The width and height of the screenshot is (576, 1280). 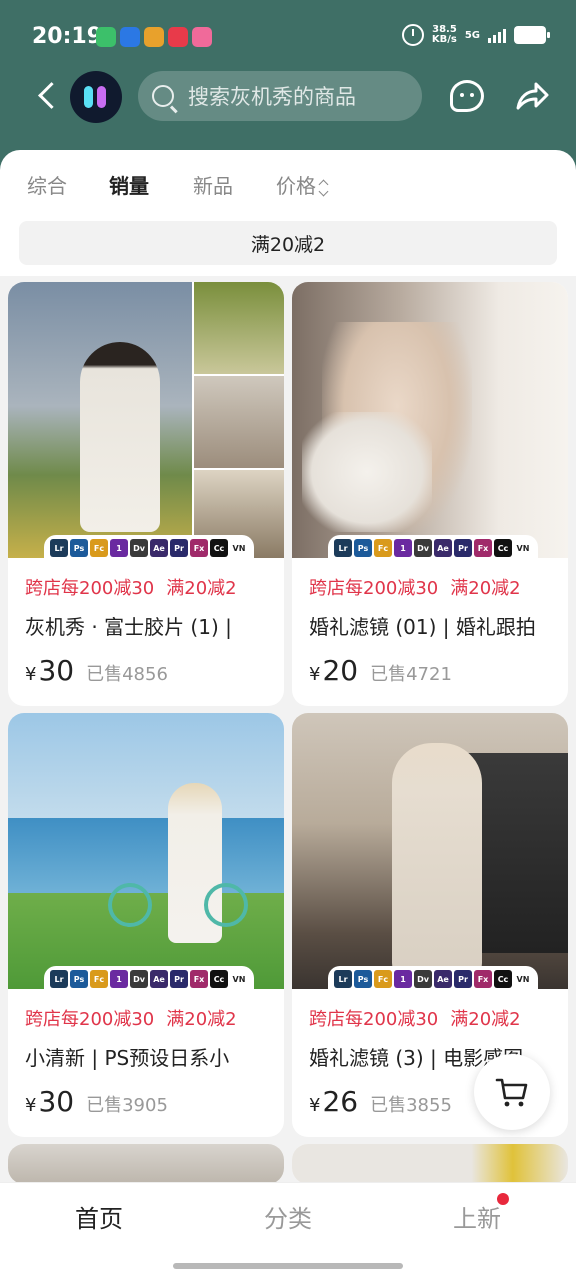 I want to click on cart-icon, so click(x=511, y=1092).